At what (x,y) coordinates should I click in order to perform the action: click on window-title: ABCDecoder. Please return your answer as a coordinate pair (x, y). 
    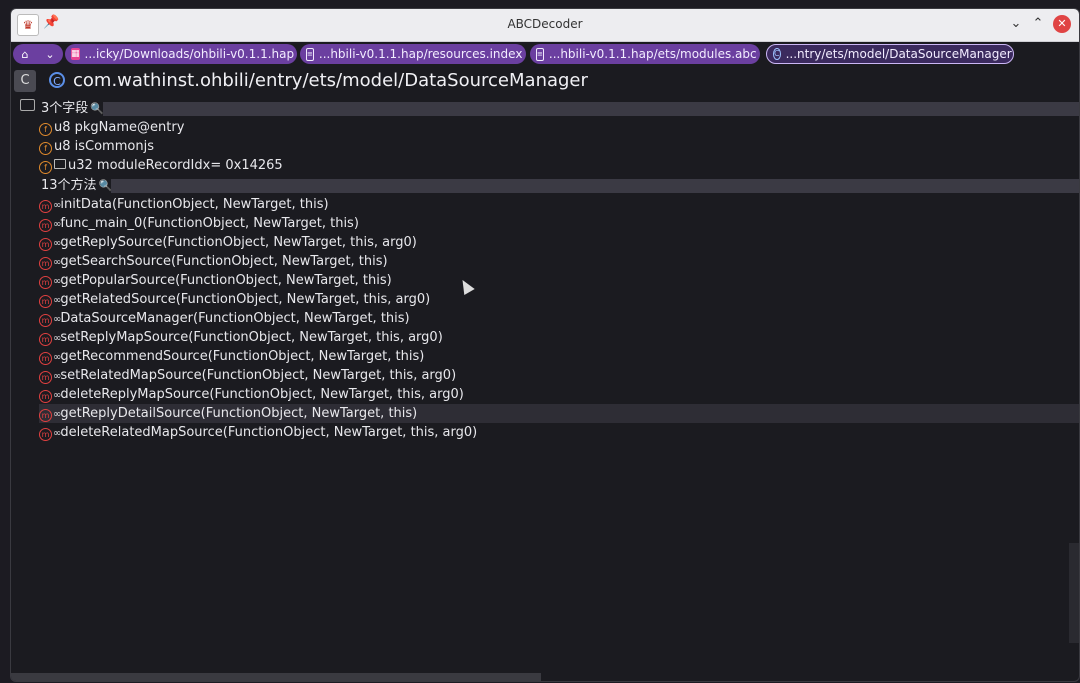
    Looking at the image, I should click on (545, 24).